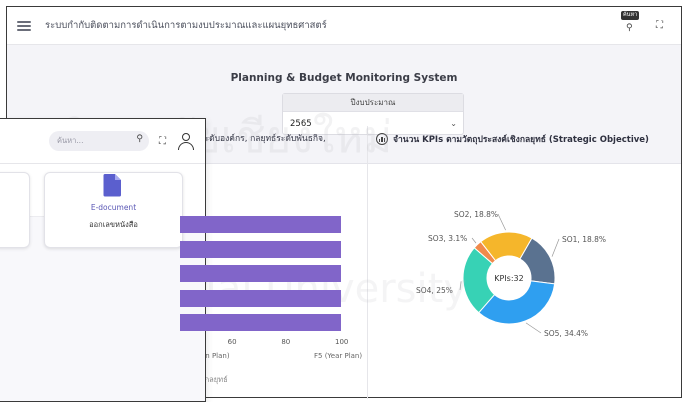 The height and width of the screenshot is (402, 685). What do you see at coordinates (342, 342) in the screenshot?
I see `x-tick-100: 100` at bounding box center [342, 342].